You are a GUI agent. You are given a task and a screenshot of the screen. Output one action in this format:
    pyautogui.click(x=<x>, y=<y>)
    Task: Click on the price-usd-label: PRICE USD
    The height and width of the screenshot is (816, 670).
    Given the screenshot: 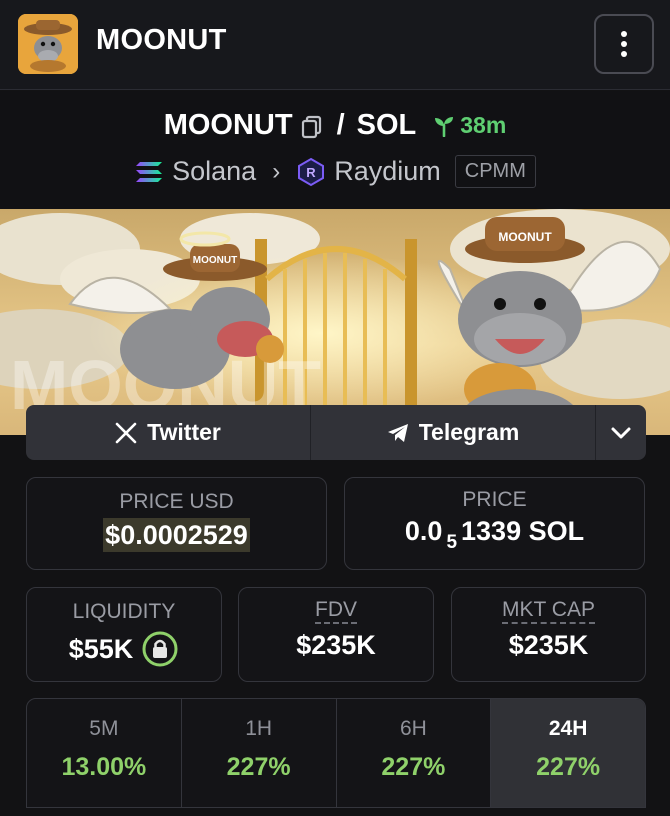 What is the action you would take?
    pyautogui.click(x=176, y=501)
    